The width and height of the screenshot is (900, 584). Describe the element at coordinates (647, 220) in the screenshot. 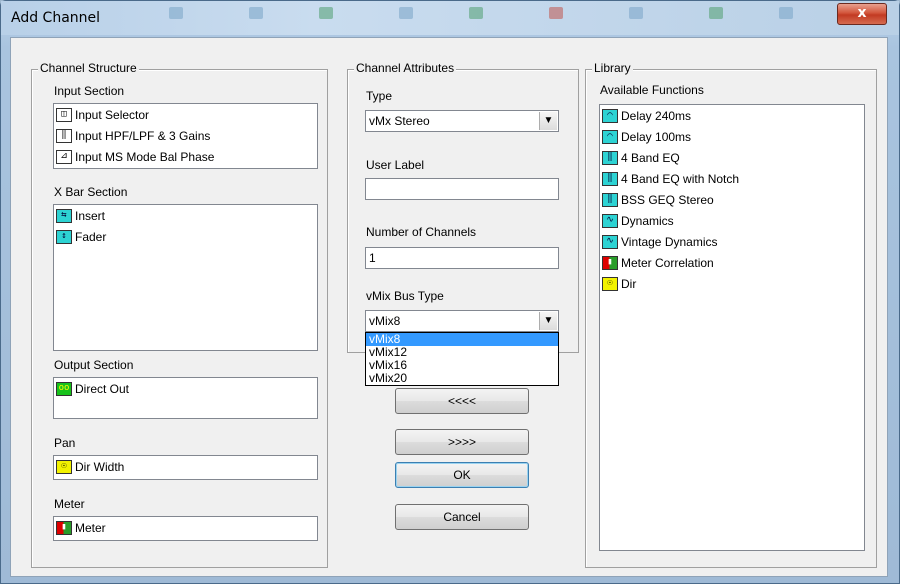

I see `list-item-label: Dynamics` at that location.